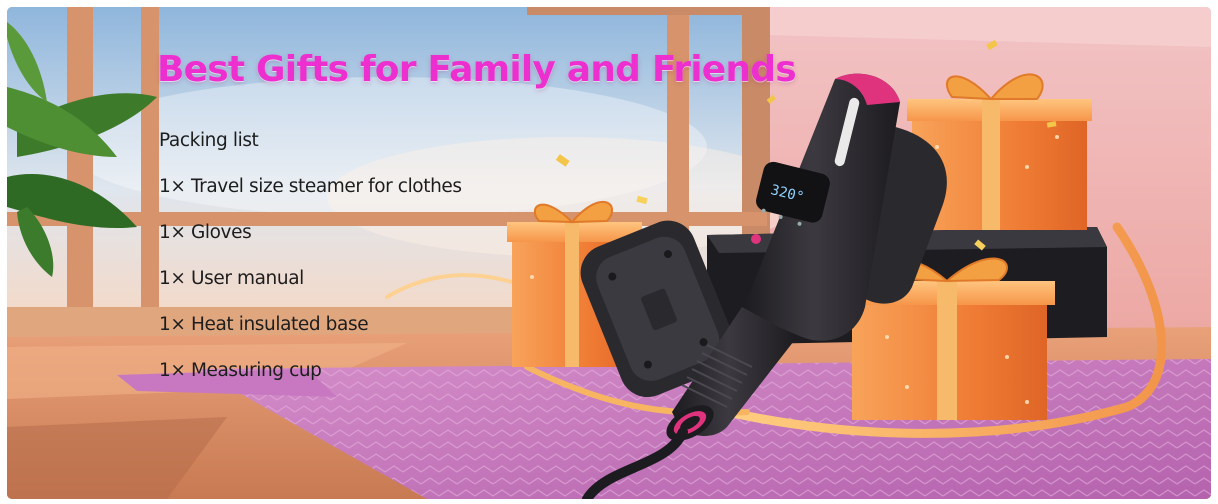  What do you see at coordinates (264, 324) in the screenshot?
I see `packing-list-item: 1× Heat insulated base` at bounding box center [264, 324].